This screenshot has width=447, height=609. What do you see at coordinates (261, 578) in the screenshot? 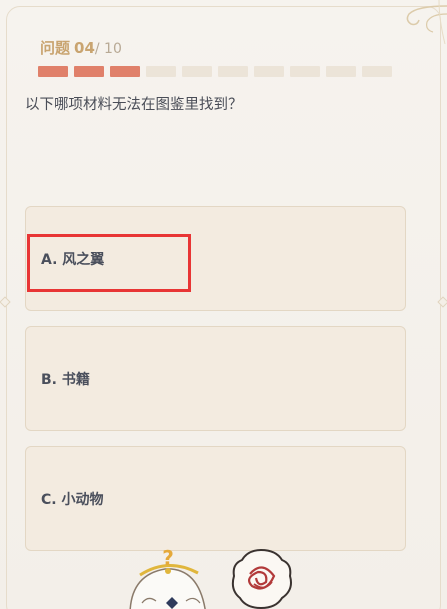
I see `rose-sticker-icon` at bounding box center [261, 578].